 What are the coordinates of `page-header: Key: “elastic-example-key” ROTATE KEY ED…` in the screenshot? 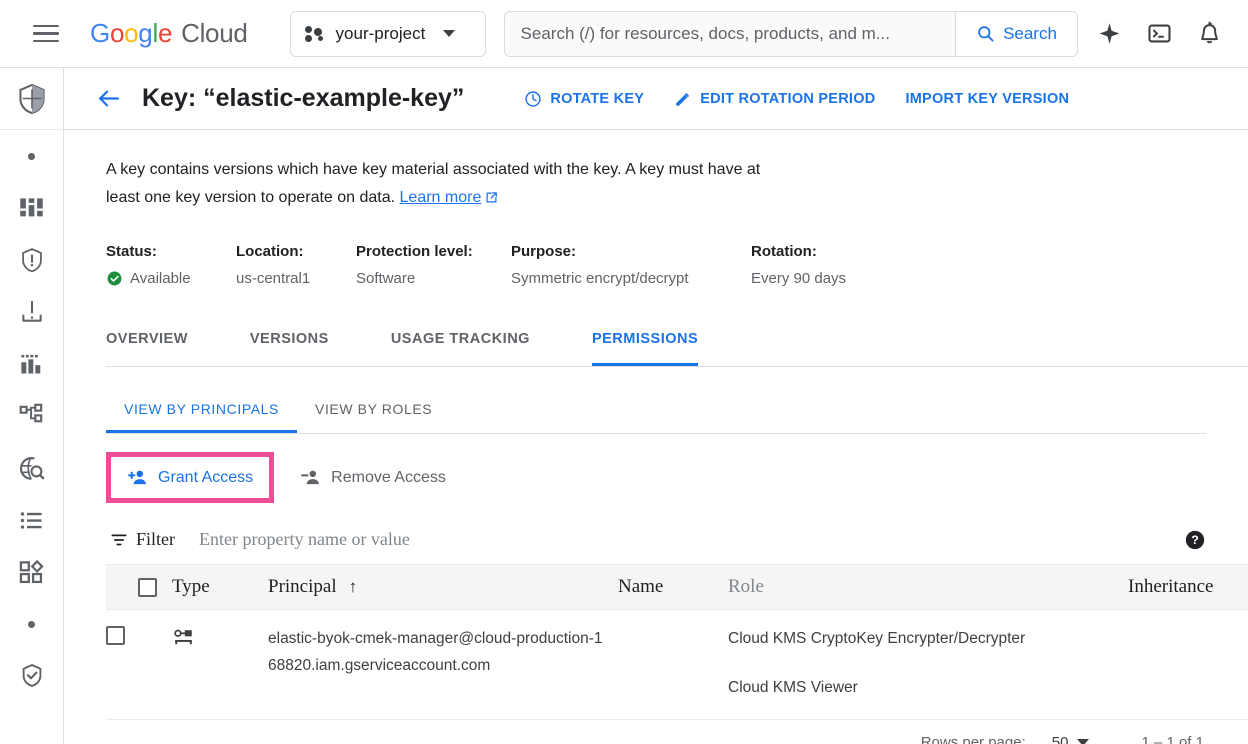 It's located at (656, 99).